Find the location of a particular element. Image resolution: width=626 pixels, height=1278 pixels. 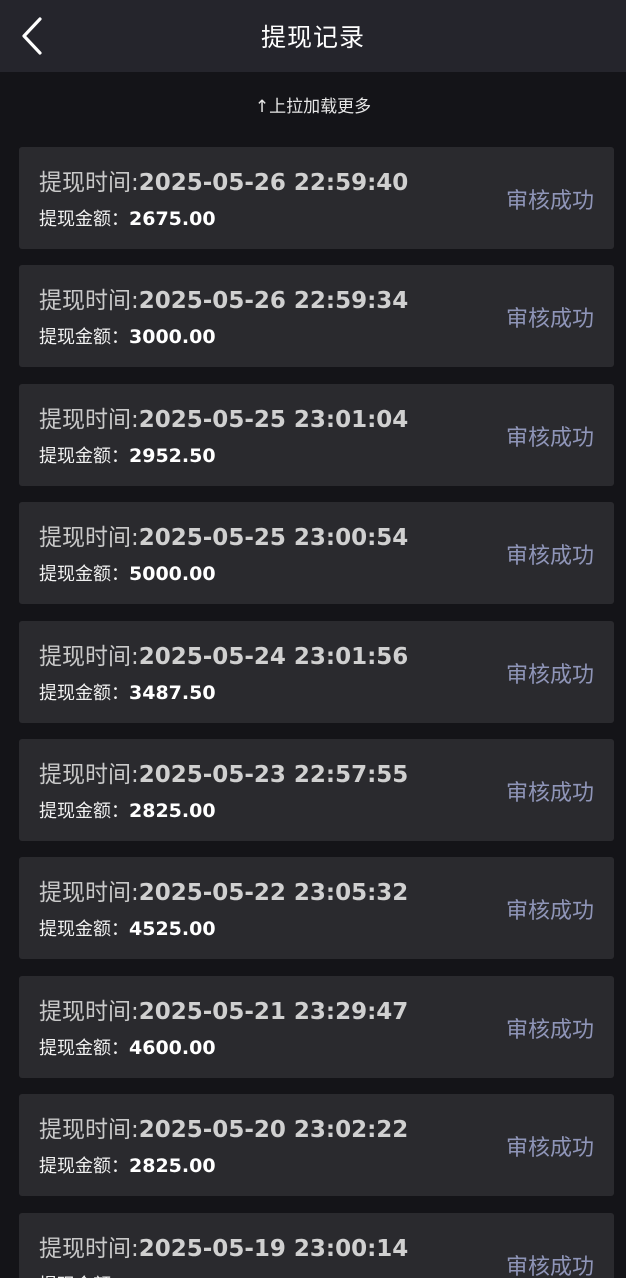

withdraw-time: 提现时间:2025-05-23 22:57:55 is located at coordinates (223, 772).